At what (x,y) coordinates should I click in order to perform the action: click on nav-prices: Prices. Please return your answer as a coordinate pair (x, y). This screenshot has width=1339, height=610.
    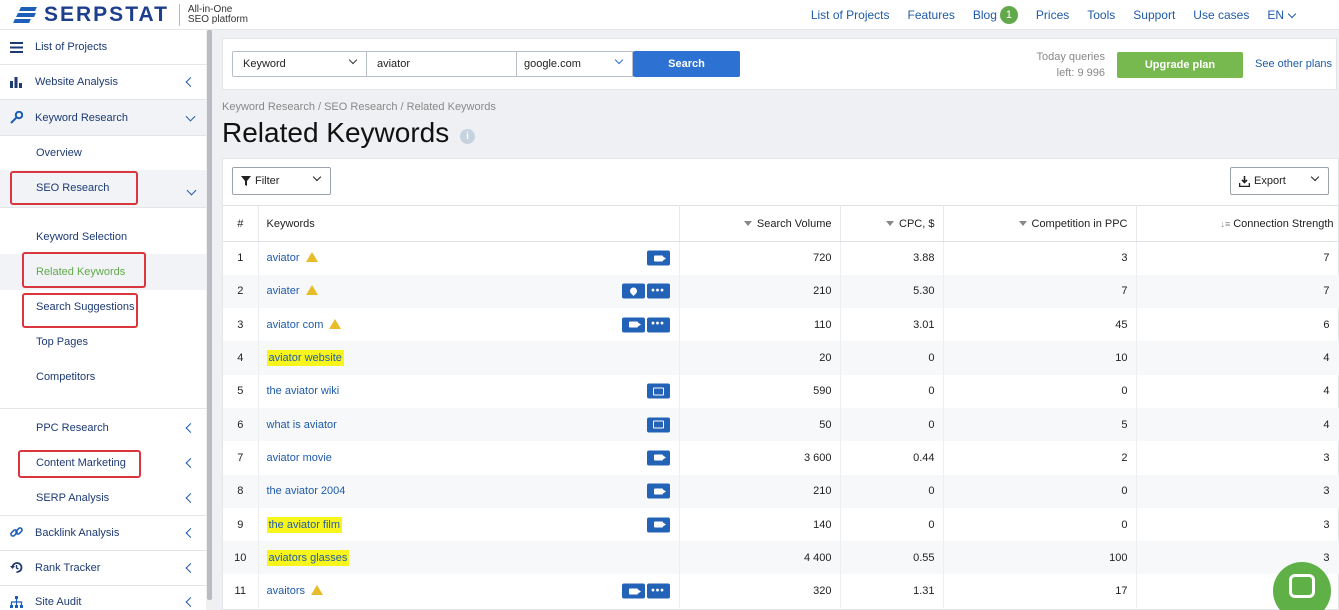
    Looking at the image, I should click on (1052, 15).